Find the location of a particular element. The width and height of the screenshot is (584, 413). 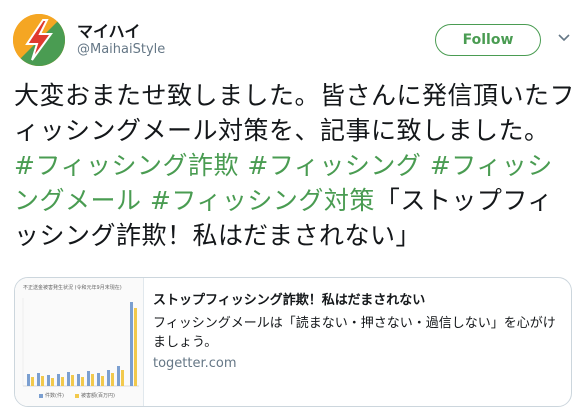

hashtag-link: #フィッシング is located at coordinates (334, 165).